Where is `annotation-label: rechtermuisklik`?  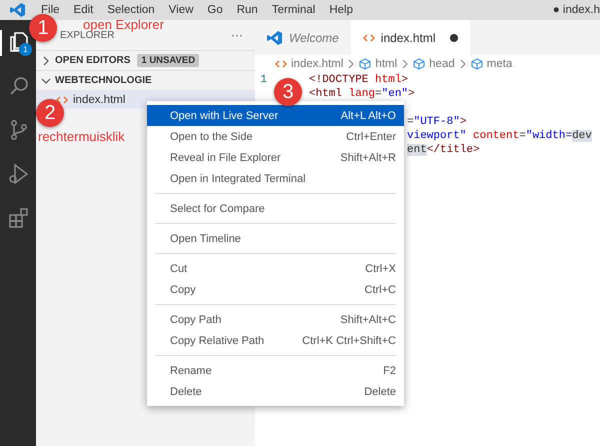 annotation-label: rechtermuisklik is located at coordinates (81, 136).